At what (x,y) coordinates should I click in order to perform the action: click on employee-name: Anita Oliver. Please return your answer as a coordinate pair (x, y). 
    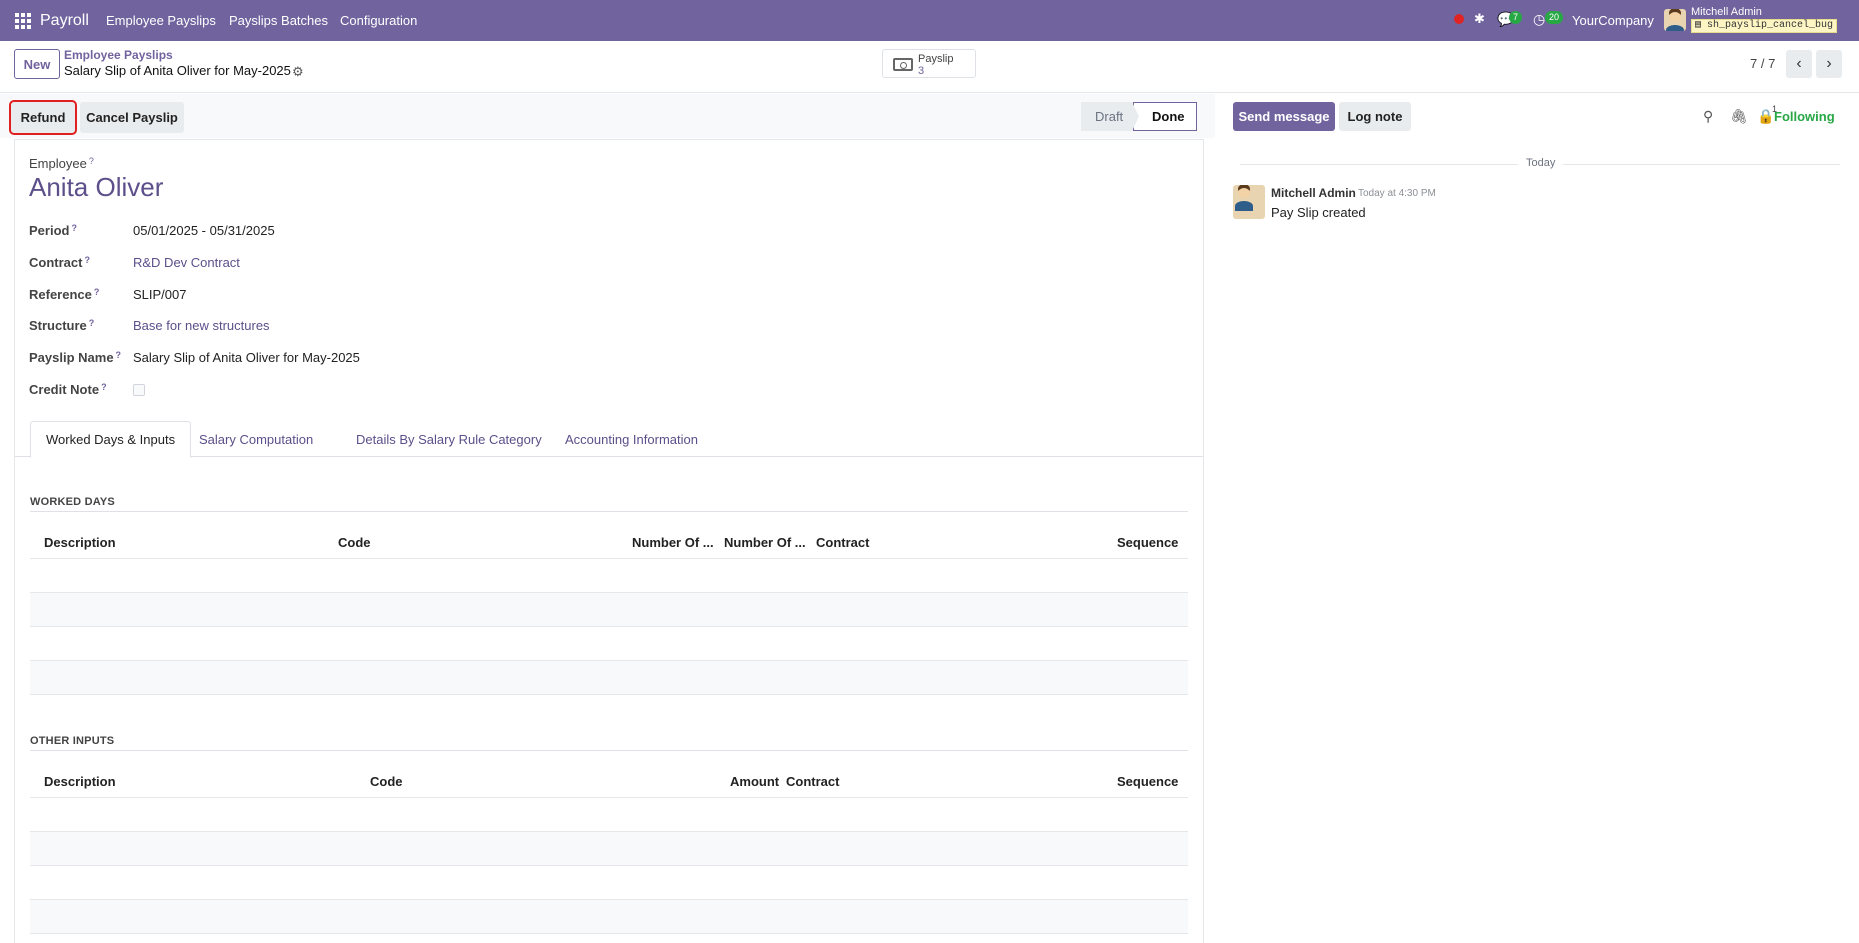
    Looking at the image, I should click on (96, 187).